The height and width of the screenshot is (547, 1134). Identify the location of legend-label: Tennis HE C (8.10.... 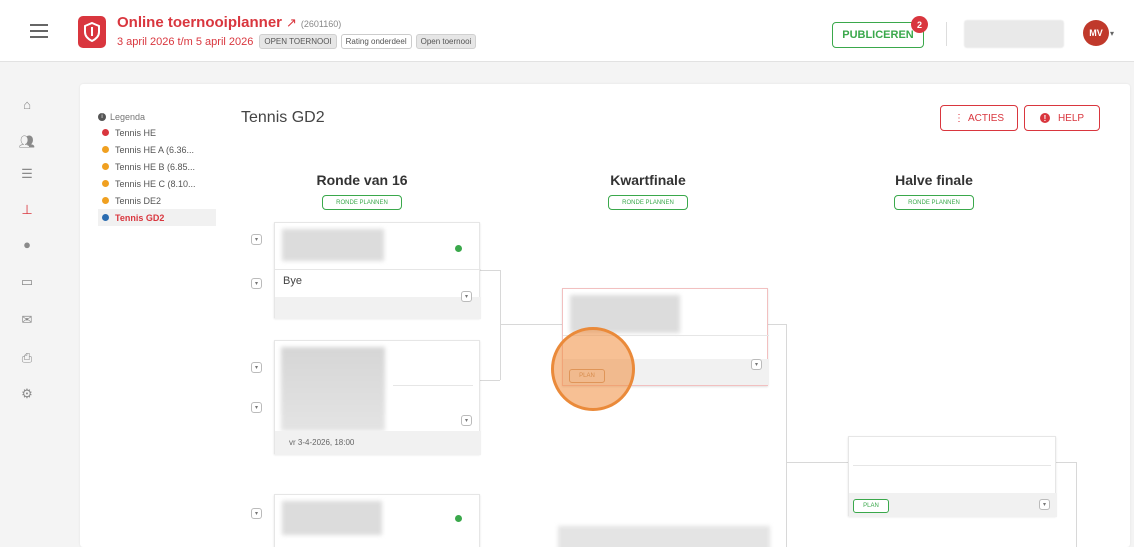
(155, 183).